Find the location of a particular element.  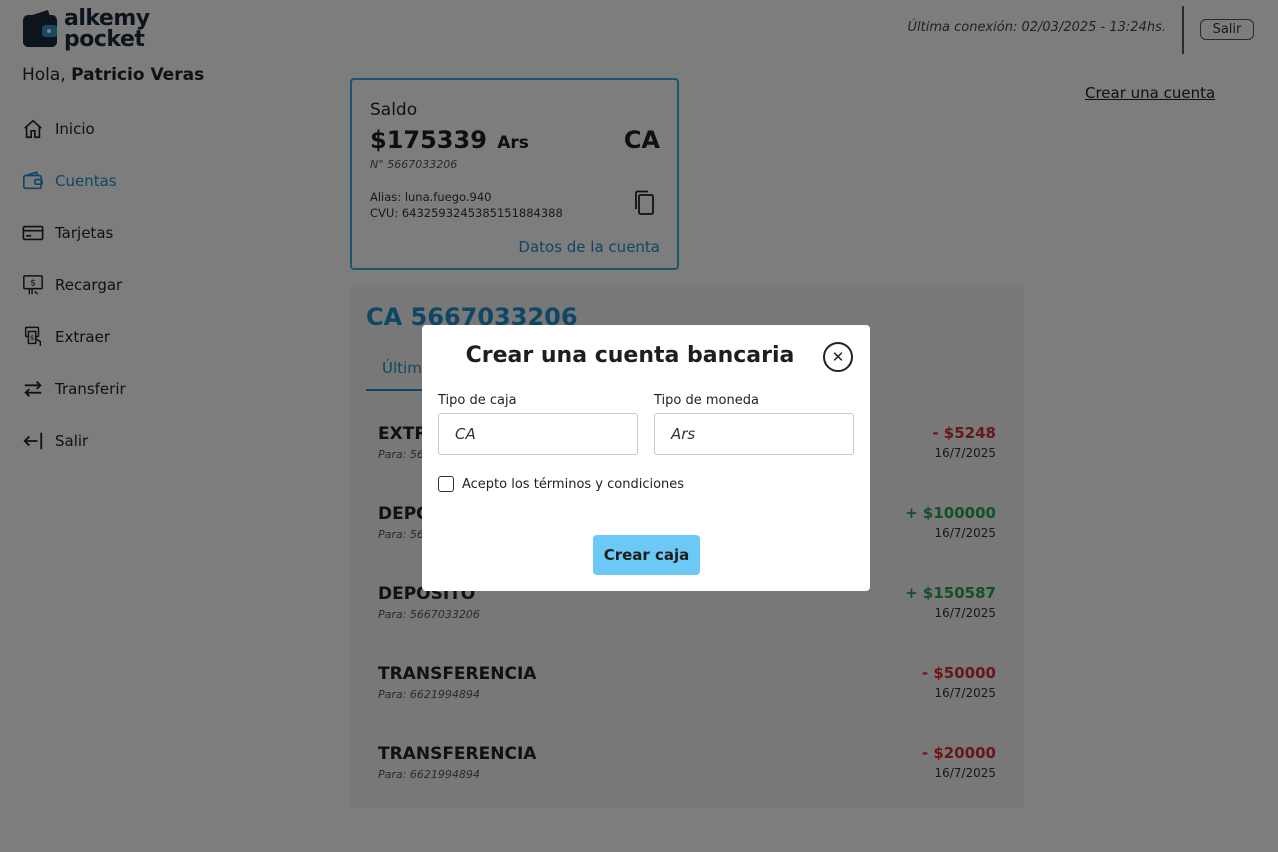

close-icon: ✕ is located at coordinates (838, 357).